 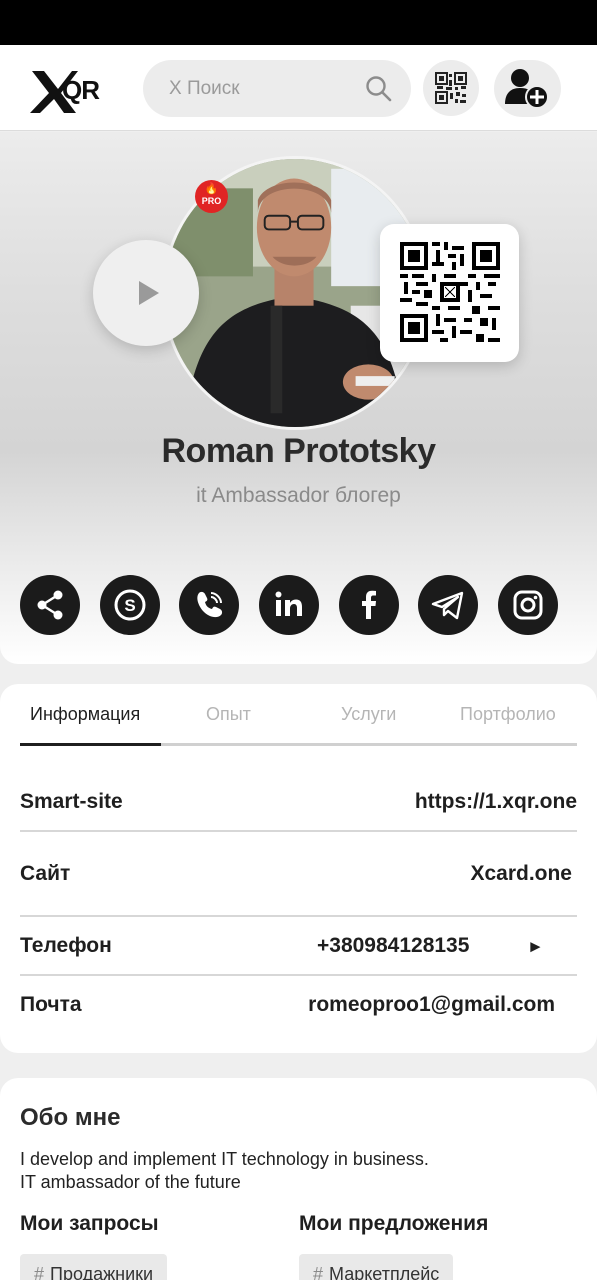 What do you see at coordinates (149, 293) in the screenshot?
I see `play-icon` at bounding box center [149, 293].